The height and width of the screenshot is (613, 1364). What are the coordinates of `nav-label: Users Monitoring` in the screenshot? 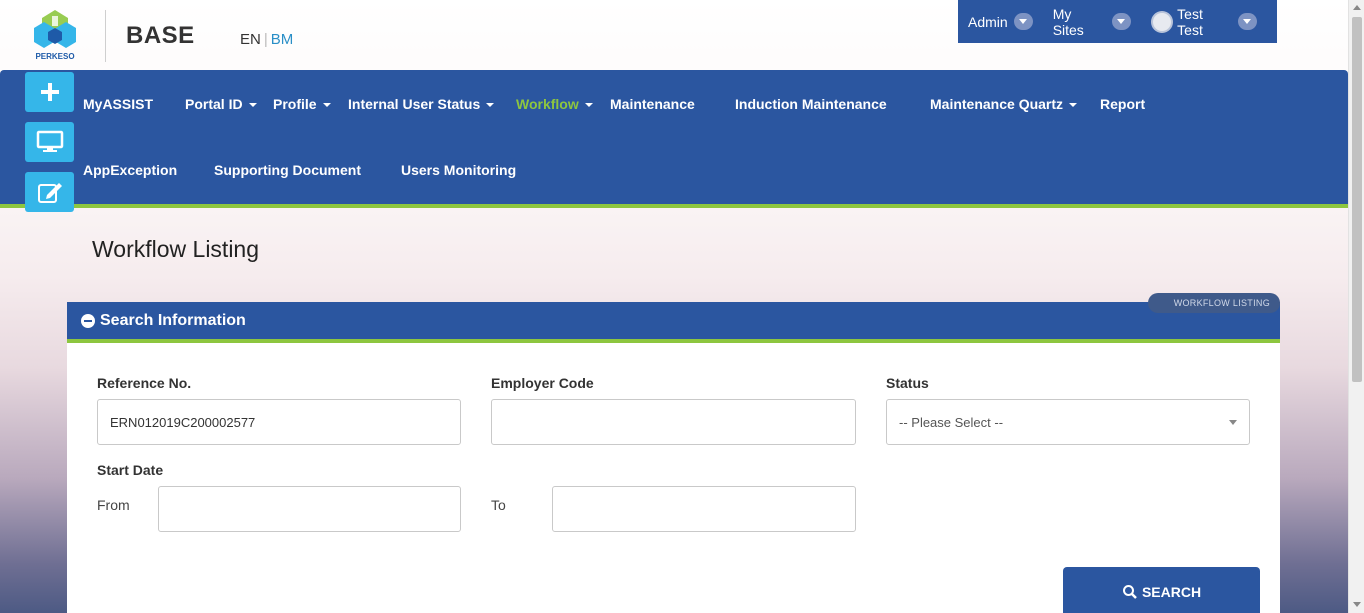 It's located at (459, 170).